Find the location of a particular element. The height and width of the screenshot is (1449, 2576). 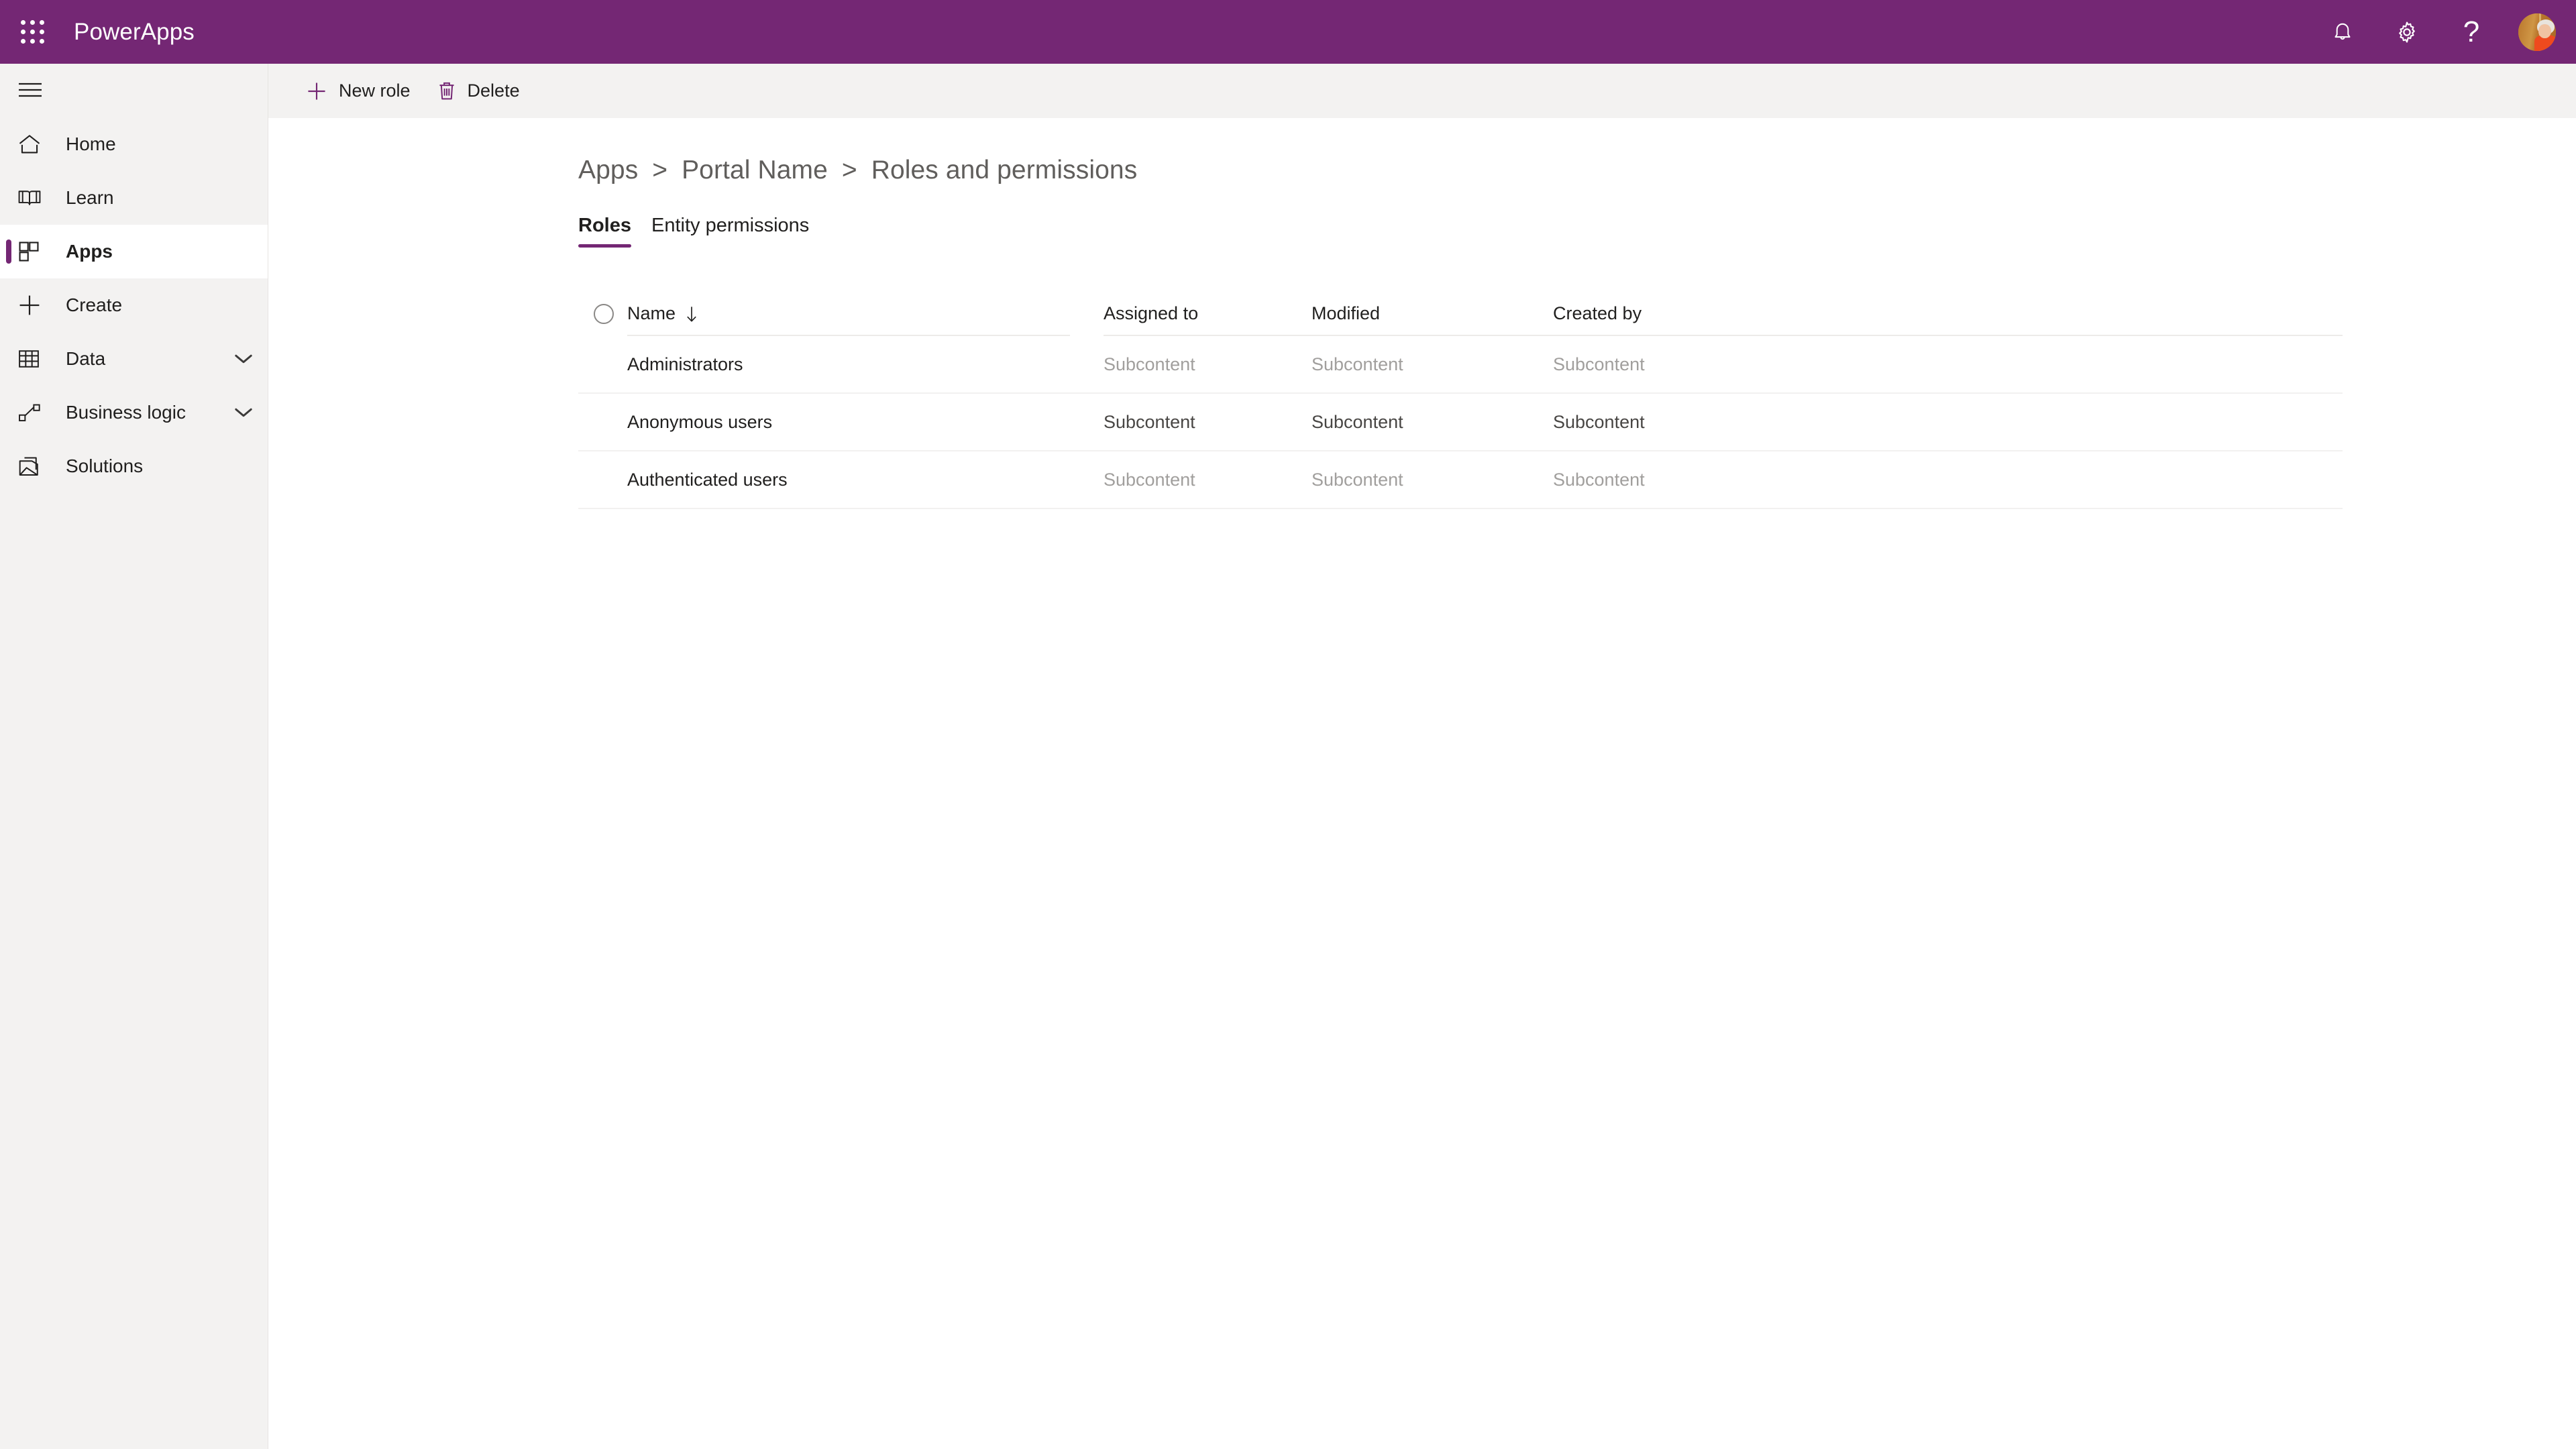

help-button: ? is located at coordinates (2471, 32).